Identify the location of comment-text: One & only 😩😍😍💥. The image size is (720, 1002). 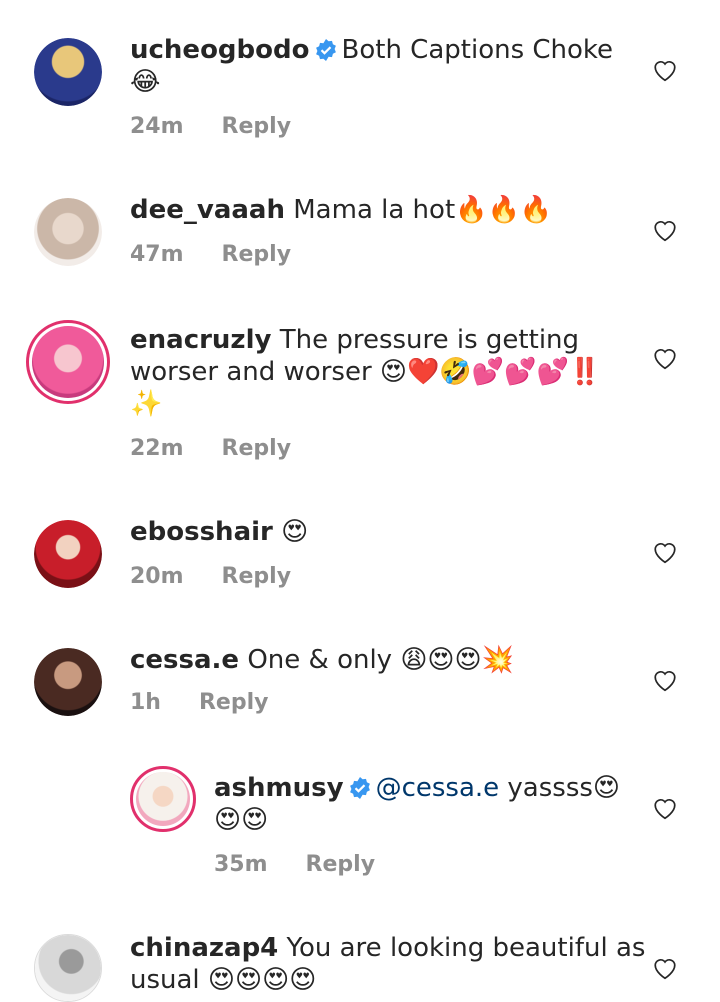
(381, 660).